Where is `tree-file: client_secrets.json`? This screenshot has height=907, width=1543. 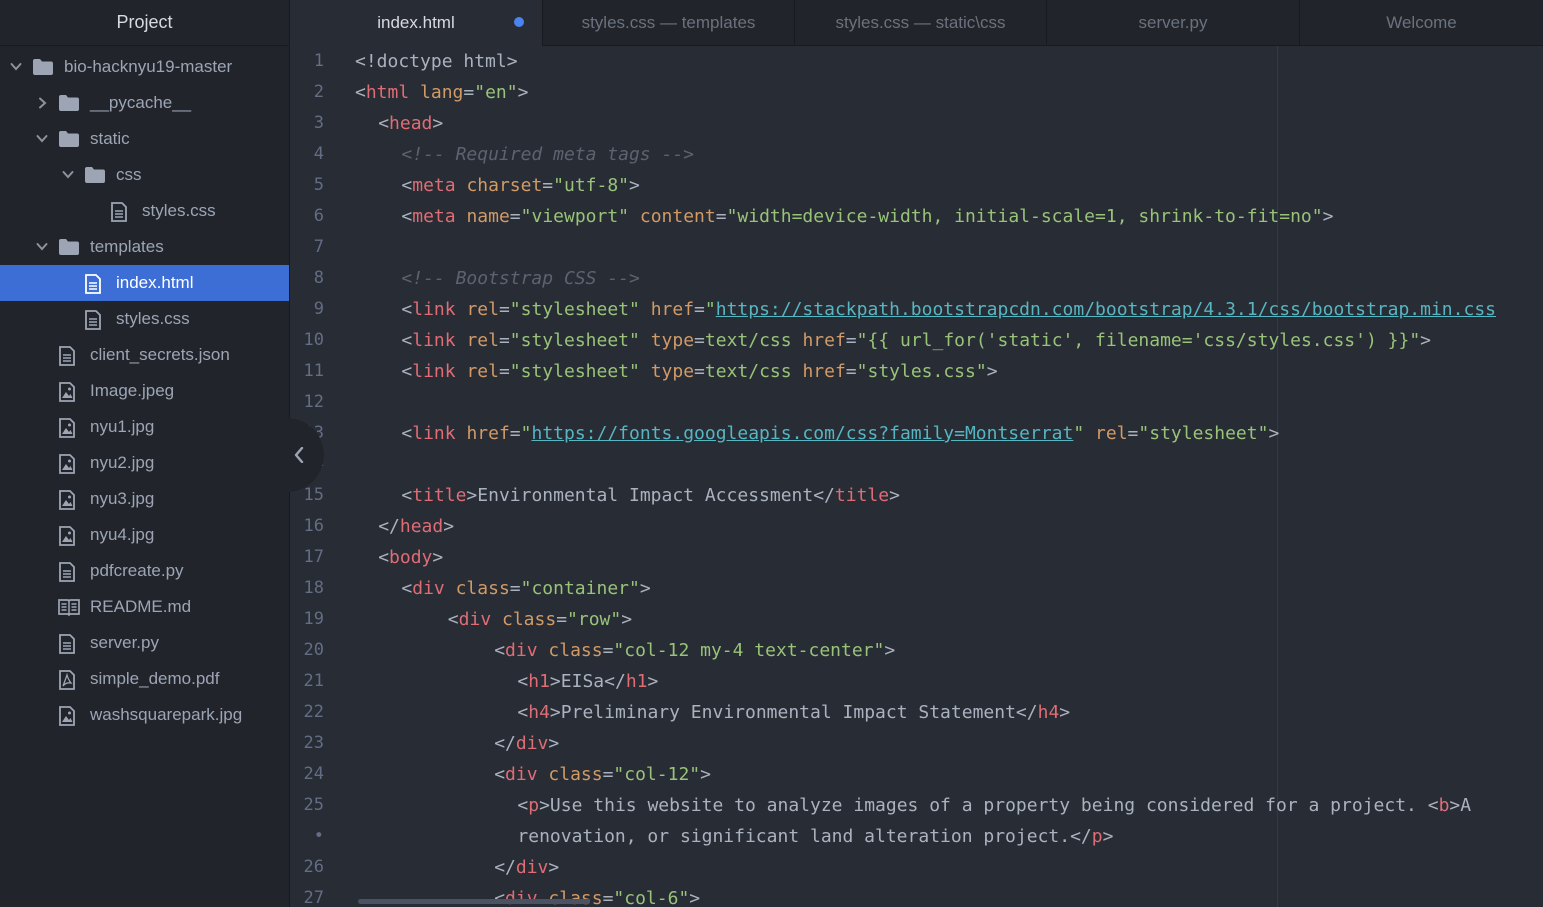
tree-file: client_secrets.json is located at coordinates (144, 355).